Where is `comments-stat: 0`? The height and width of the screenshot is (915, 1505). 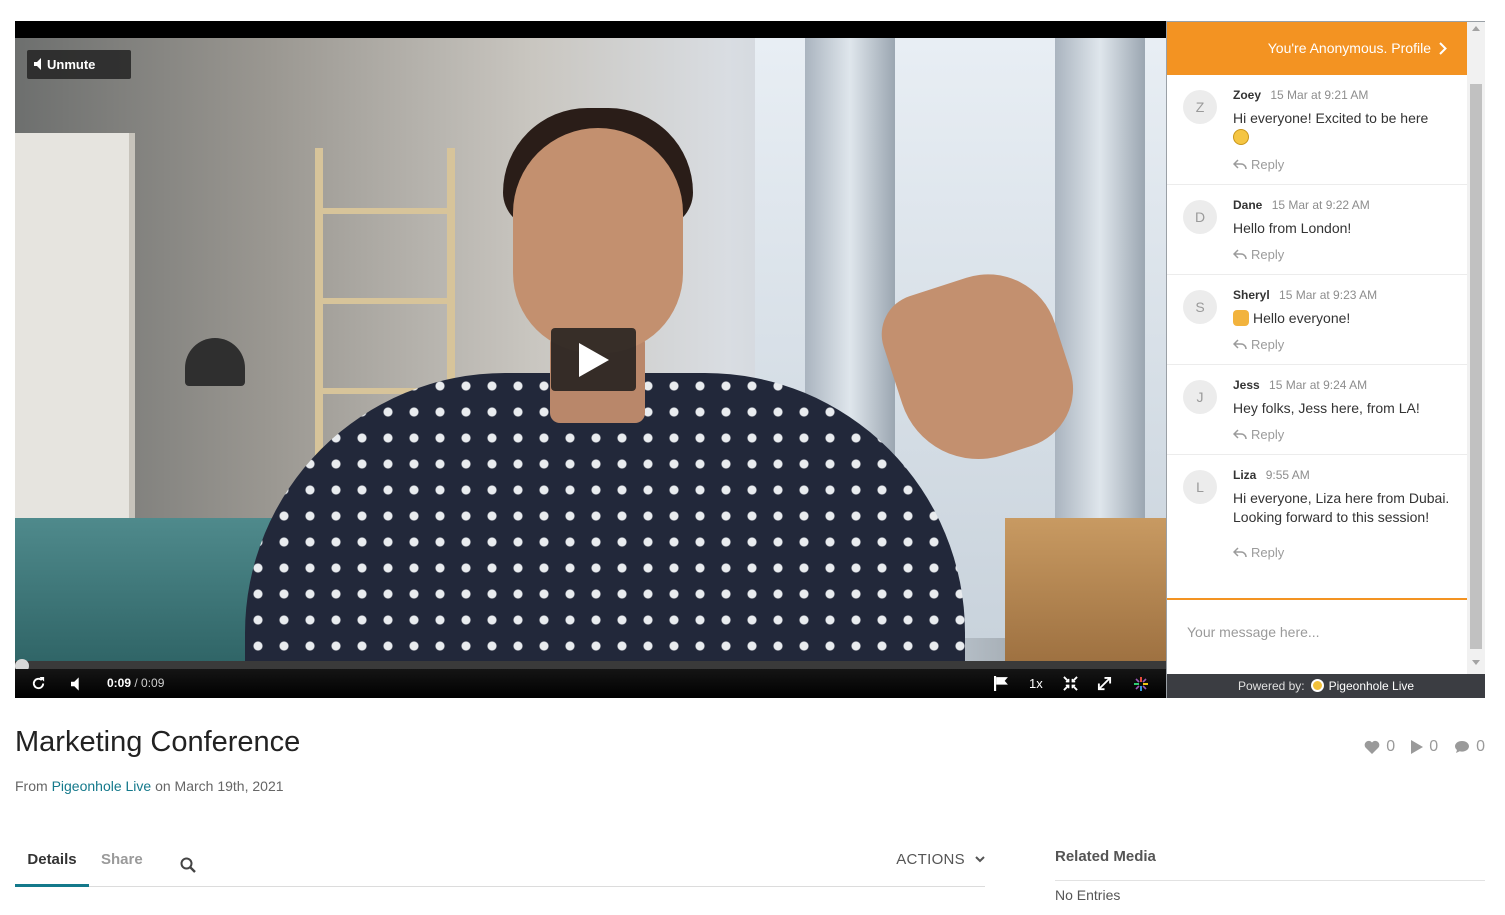
comments-stat: 0 is located at coordinates (1469, 747).